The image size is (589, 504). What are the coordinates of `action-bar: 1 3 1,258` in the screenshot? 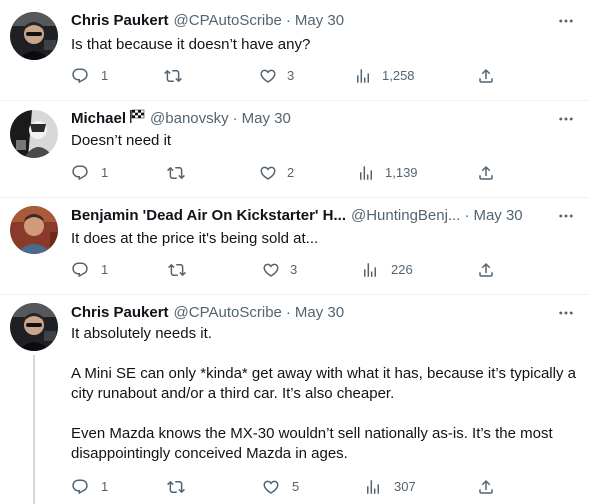 It's located at (286, 76).